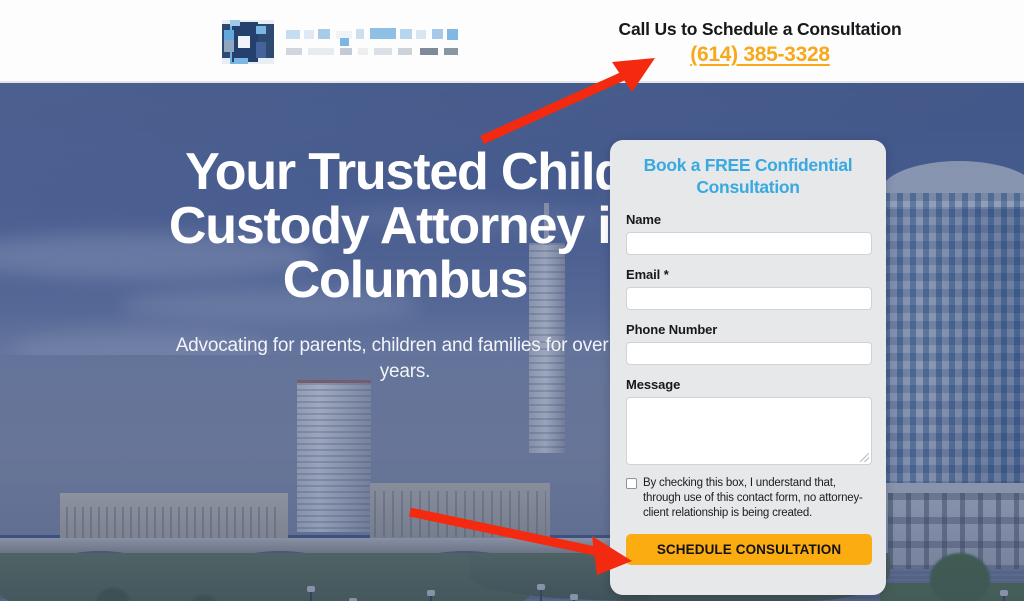  What do you see at coordinates (372, 42) in the screenshot?
I see `logo-wordmark-icon` at bounding box center [372, 42].